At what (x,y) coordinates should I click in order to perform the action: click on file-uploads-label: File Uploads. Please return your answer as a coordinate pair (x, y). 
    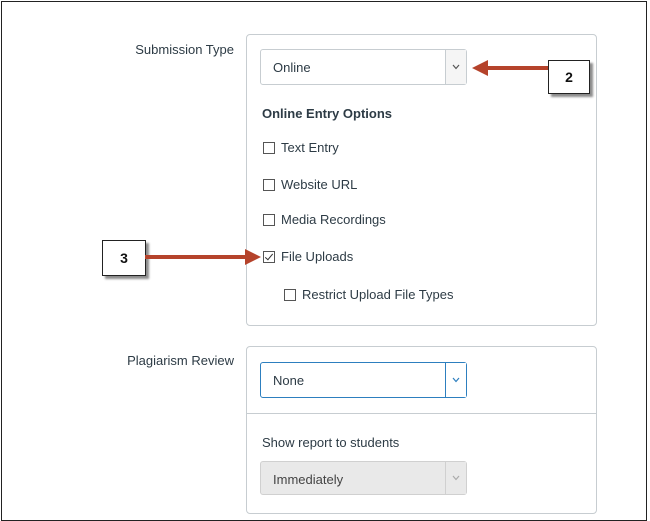
    Looking at the image, I should click on (317, 256).